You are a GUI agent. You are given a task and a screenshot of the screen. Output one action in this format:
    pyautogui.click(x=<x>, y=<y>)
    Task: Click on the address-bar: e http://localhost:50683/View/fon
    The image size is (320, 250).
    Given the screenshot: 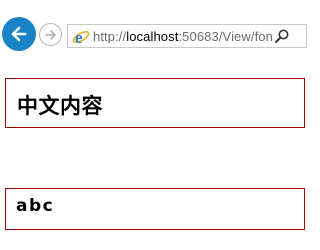 What is the action you would take?
    pyautogui.click(x=187, y=36)
    